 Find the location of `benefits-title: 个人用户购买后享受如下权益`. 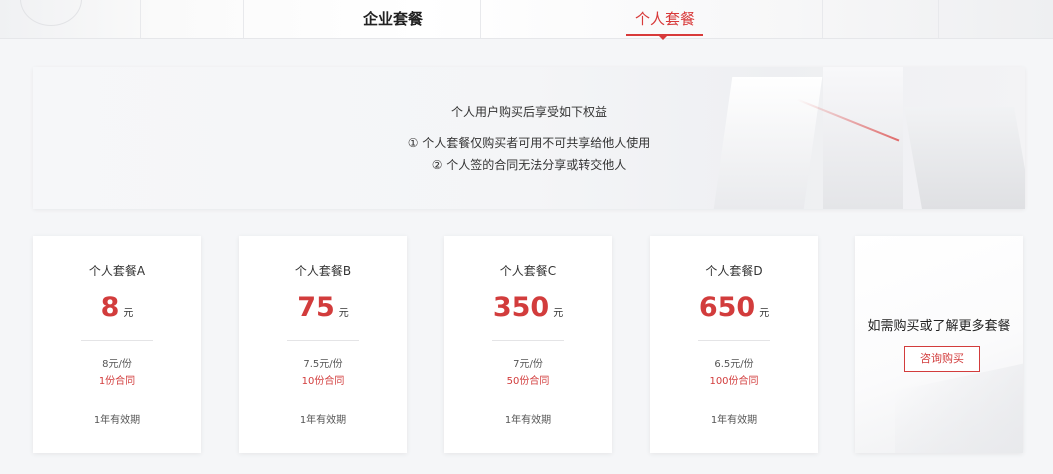

benefits-title: 个人用户购买后享受如下权益 is located at coordinates (528, 112).